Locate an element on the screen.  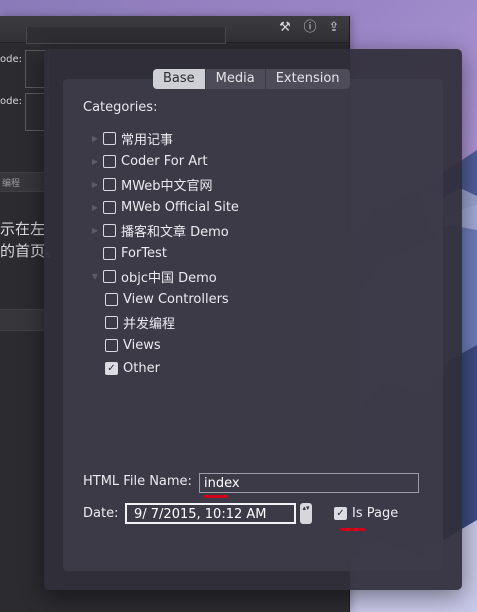
info-icon: ⓘ is located at coordinates (310, 28).